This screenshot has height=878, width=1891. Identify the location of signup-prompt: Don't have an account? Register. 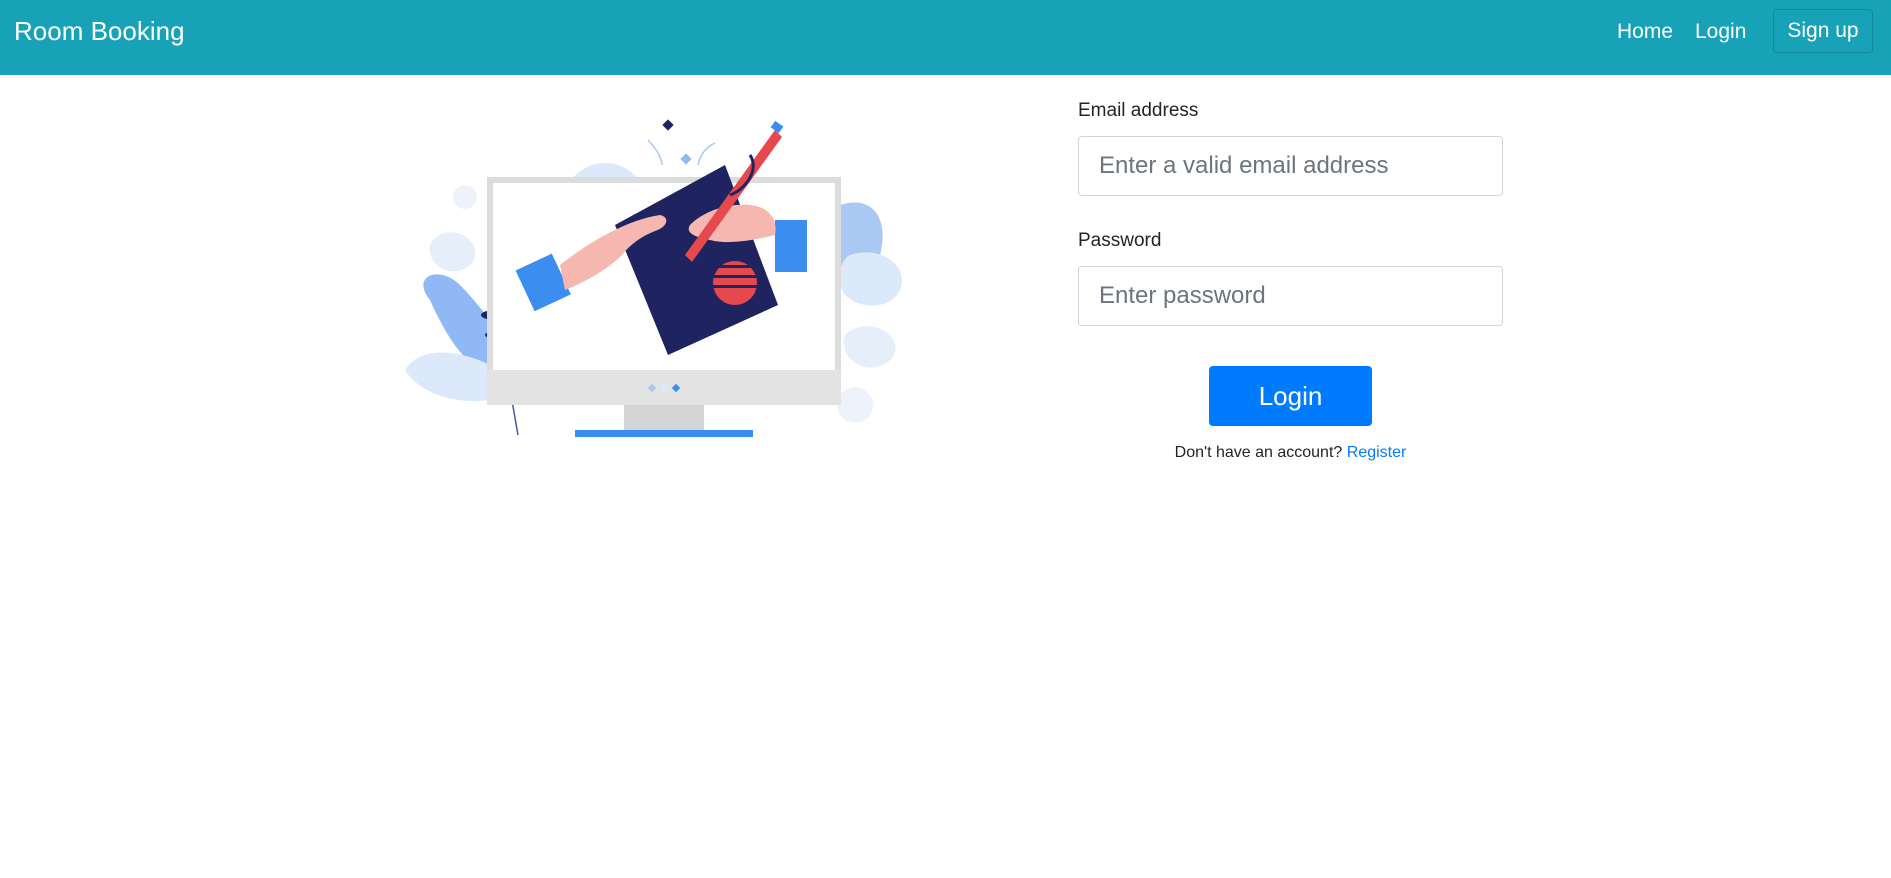
(1290, 453).